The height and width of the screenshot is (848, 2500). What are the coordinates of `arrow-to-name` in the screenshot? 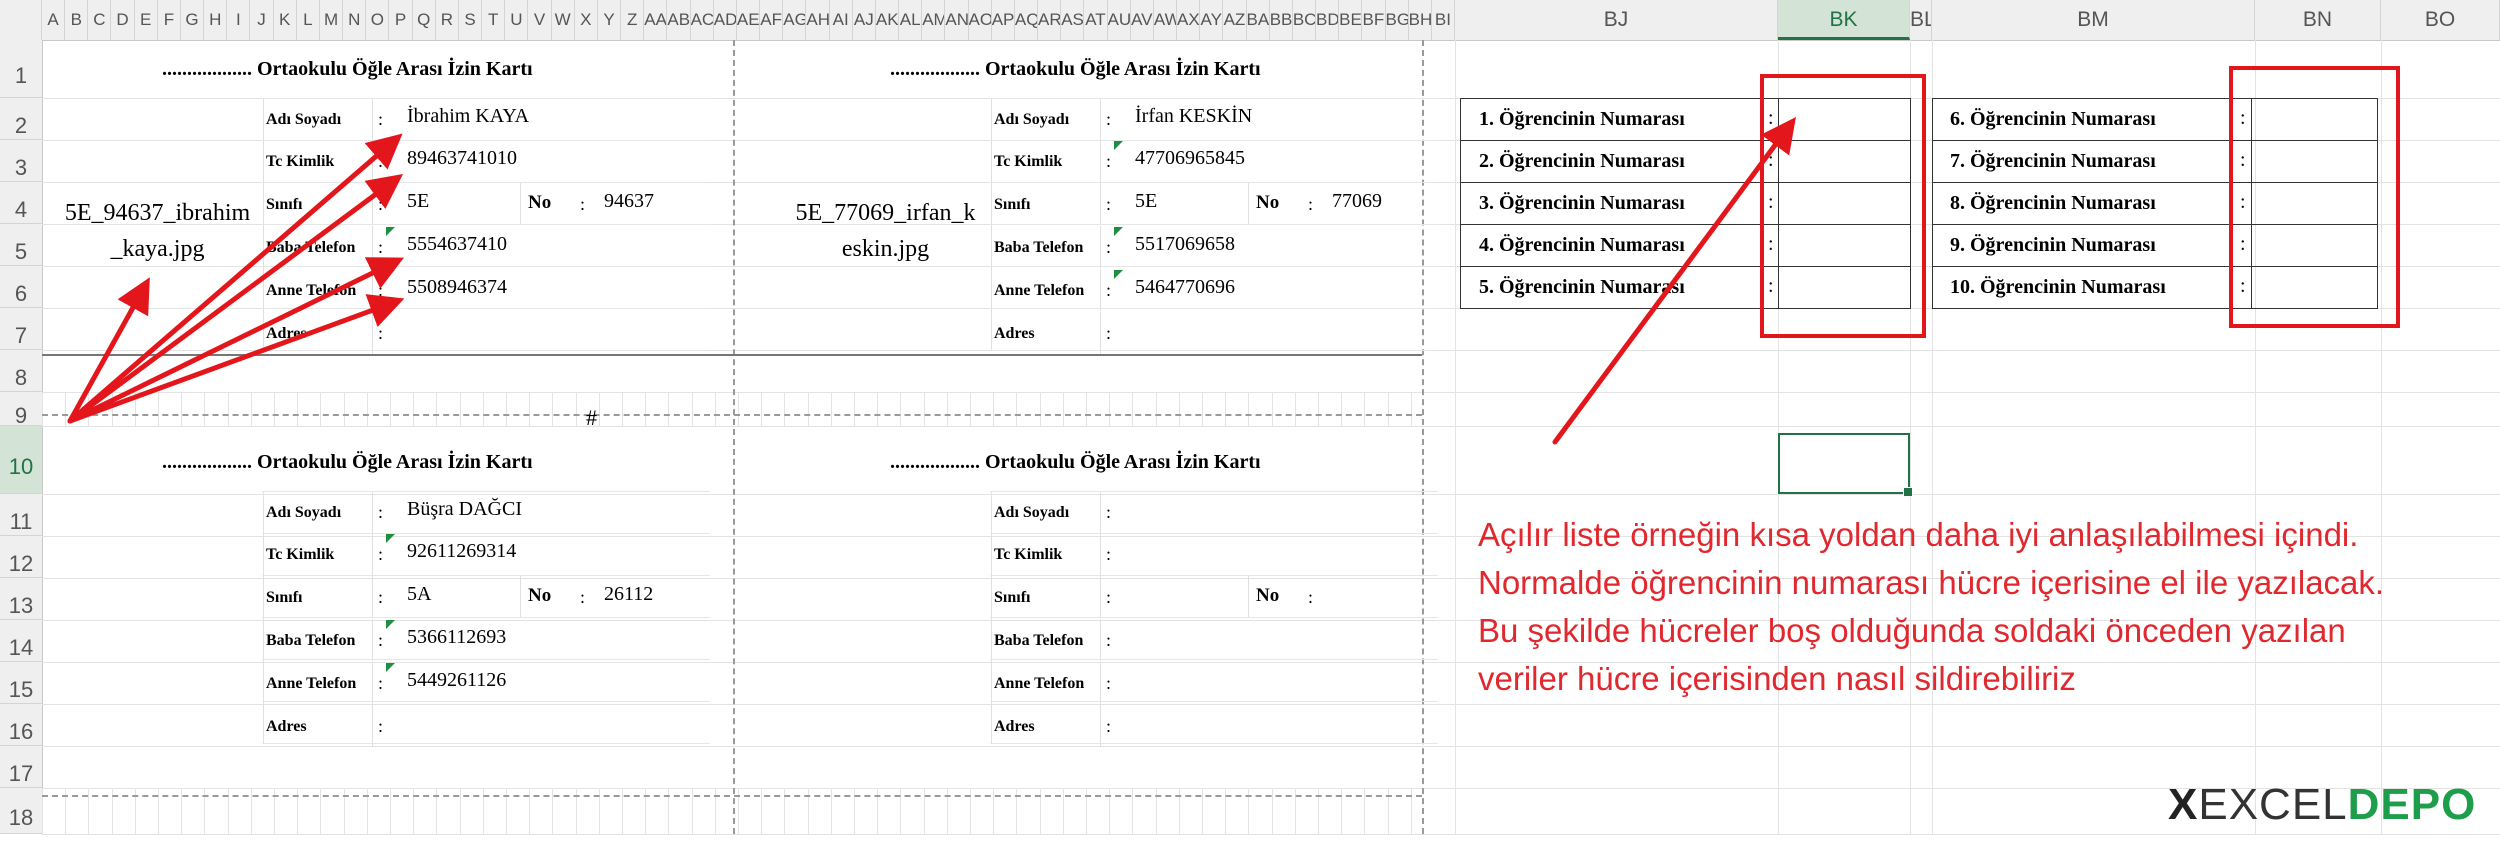 It's located at (235, 278).